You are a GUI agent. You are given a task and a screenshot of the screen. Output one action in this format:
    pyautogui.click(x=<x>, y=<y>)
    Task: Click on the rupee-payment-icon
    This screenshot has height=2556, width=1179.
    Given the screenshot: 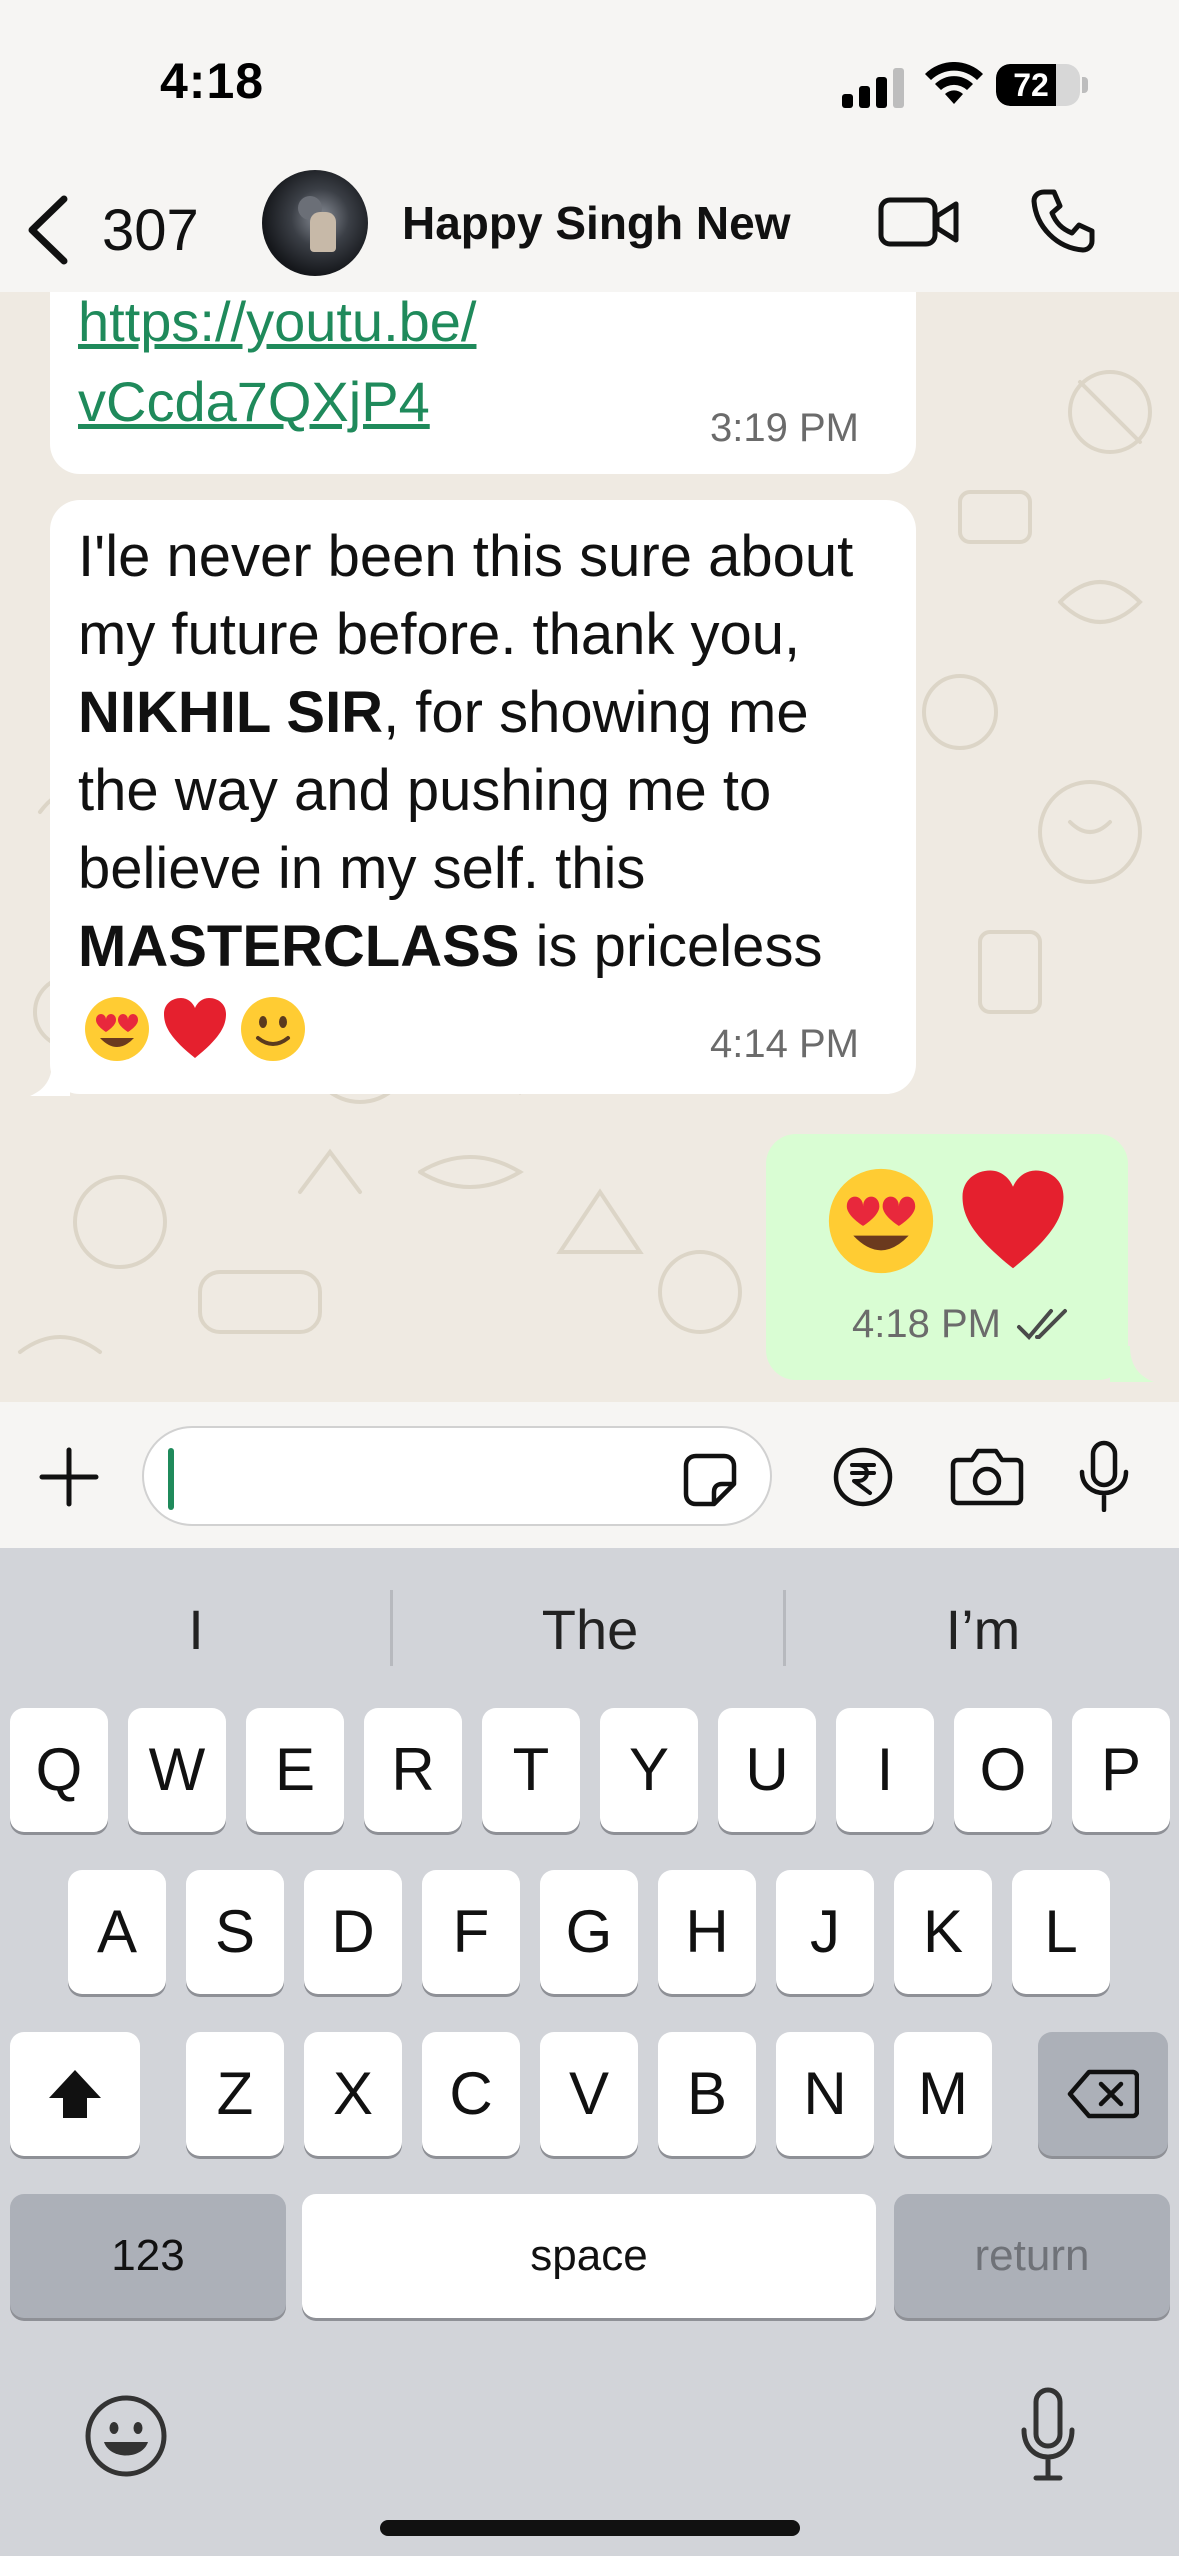 What is the action you would take?
    pyautogui.click(x=863, y=1477)
    